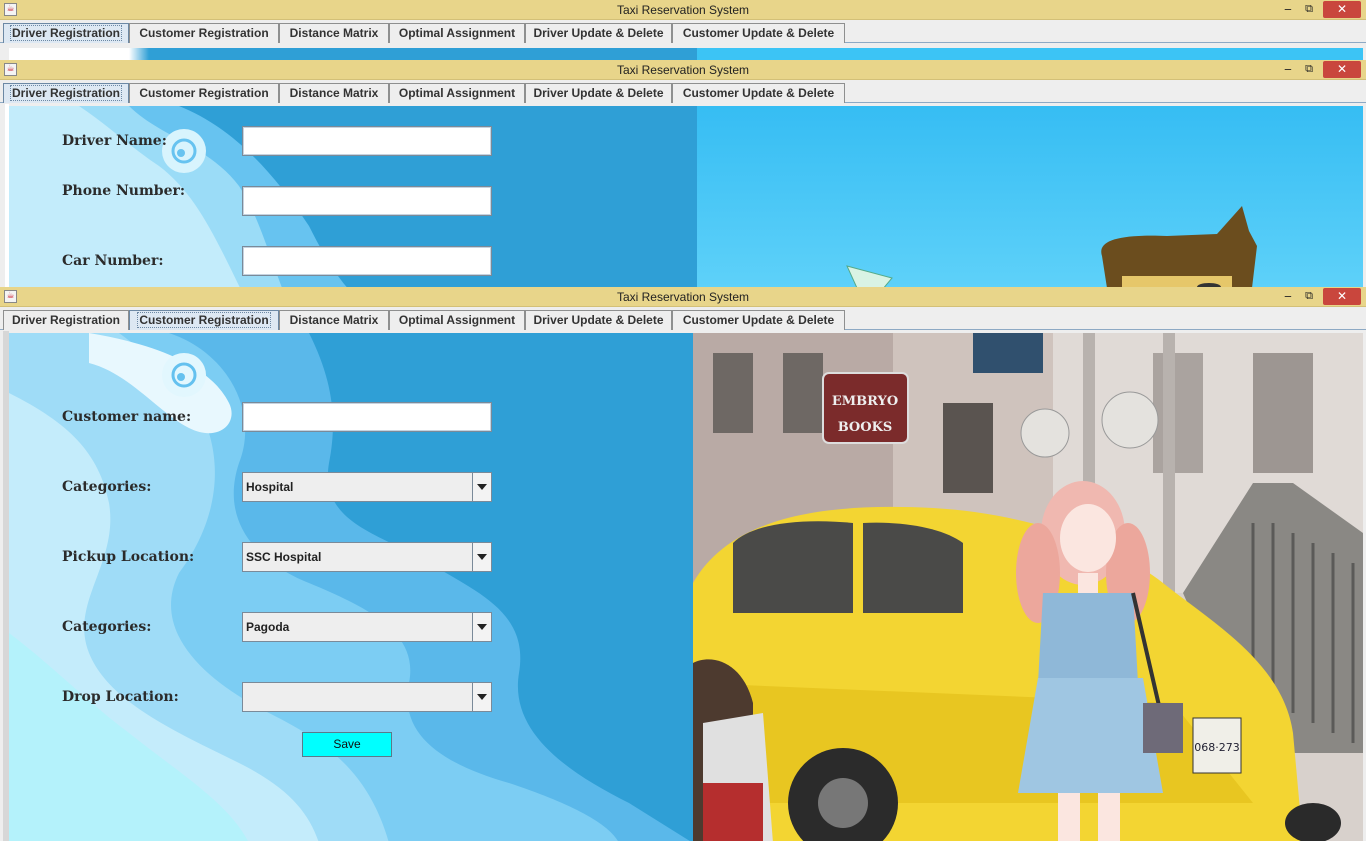  Describe the element at coordinates (367, 557) in the screenshot. I see `pickup-location-select: SSC Hospital` at that location.